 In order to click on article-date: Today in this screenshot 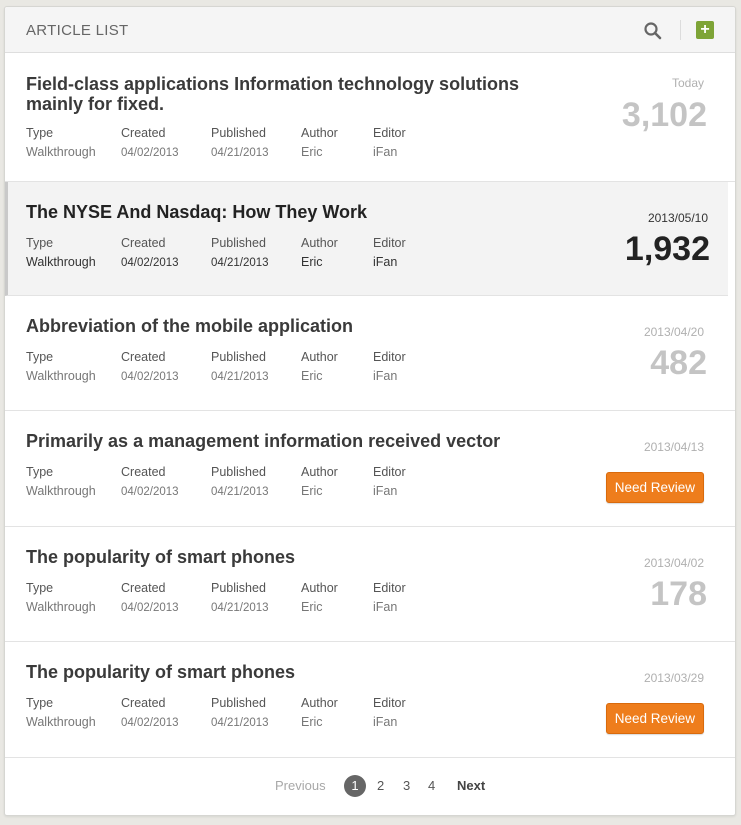, I will do `click(687, 83)`.